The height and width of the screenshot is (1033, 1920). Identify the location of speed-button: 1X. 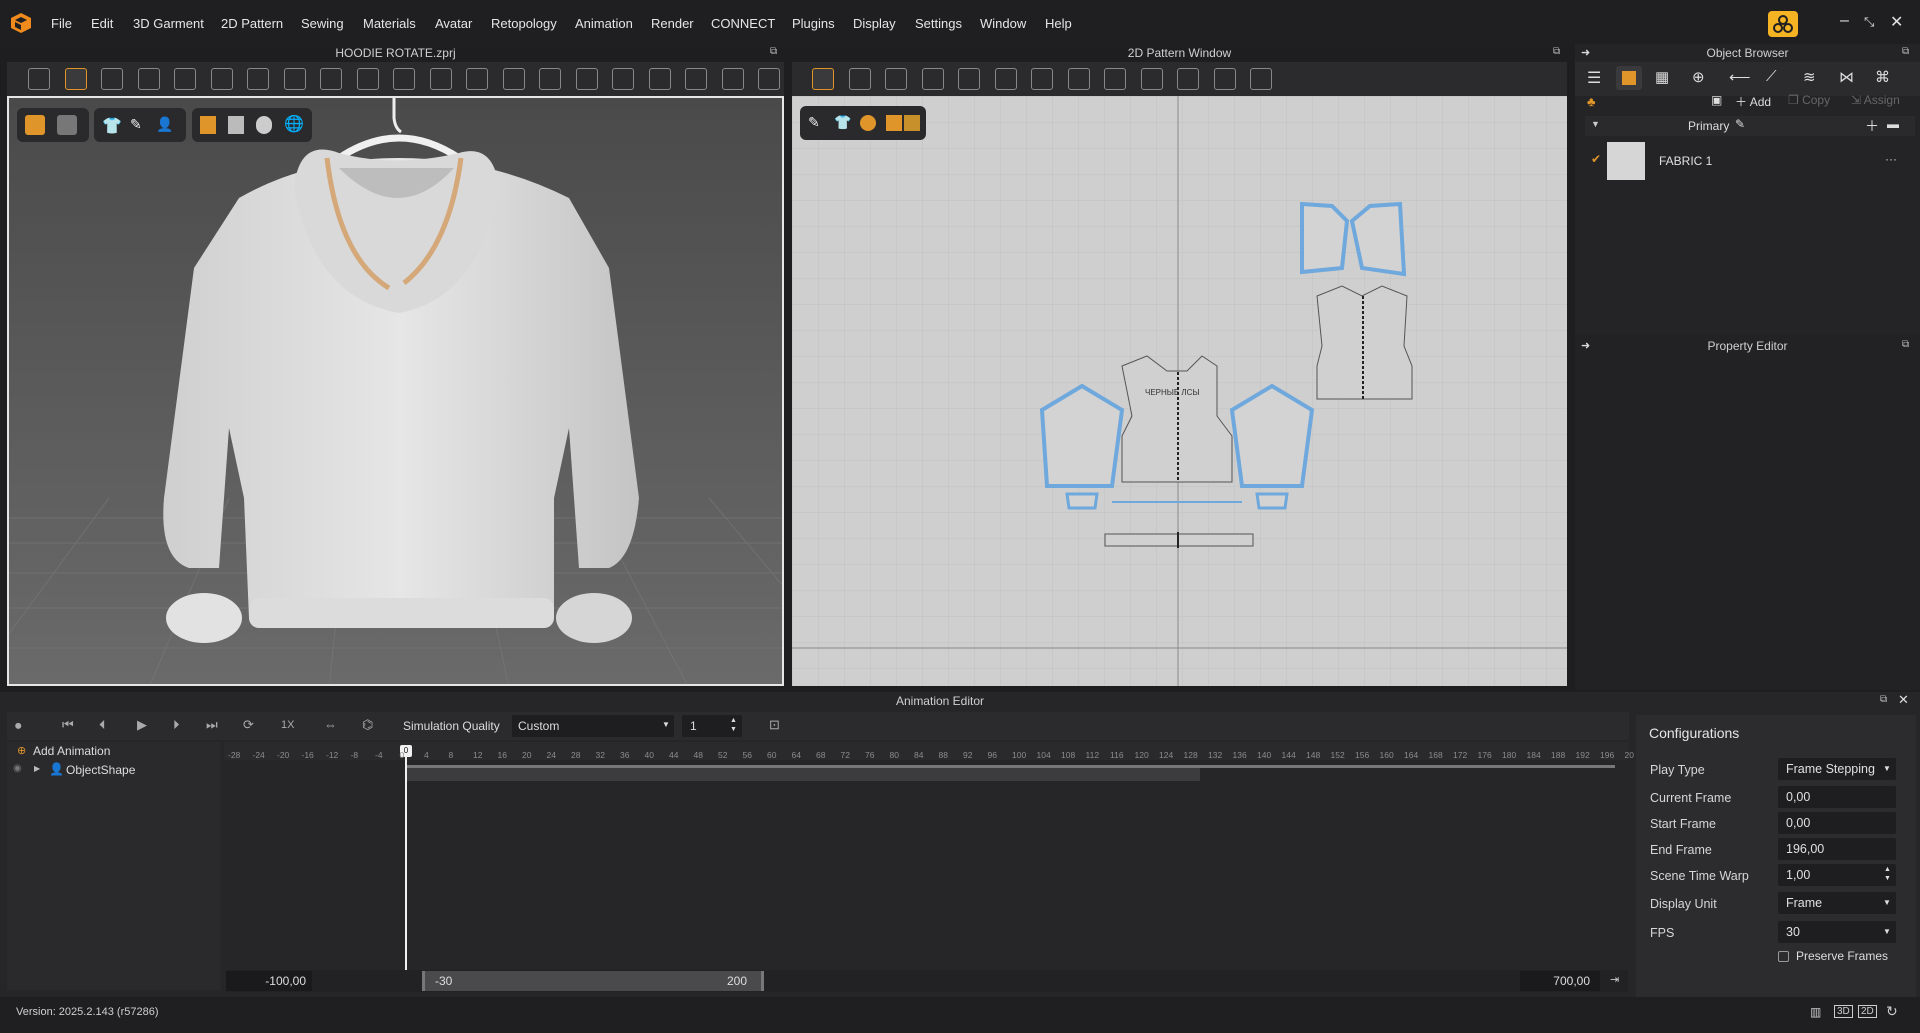
(287, 725).